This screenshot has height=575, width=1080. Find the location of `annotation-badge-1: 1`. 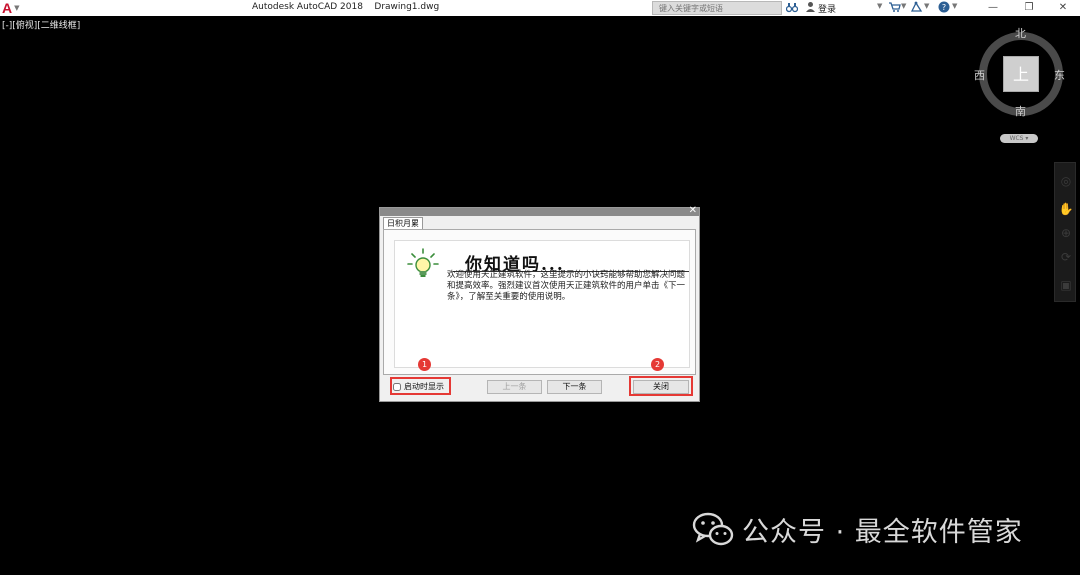

annotation-badge-1: 1 is located at coordinates (424, 364).